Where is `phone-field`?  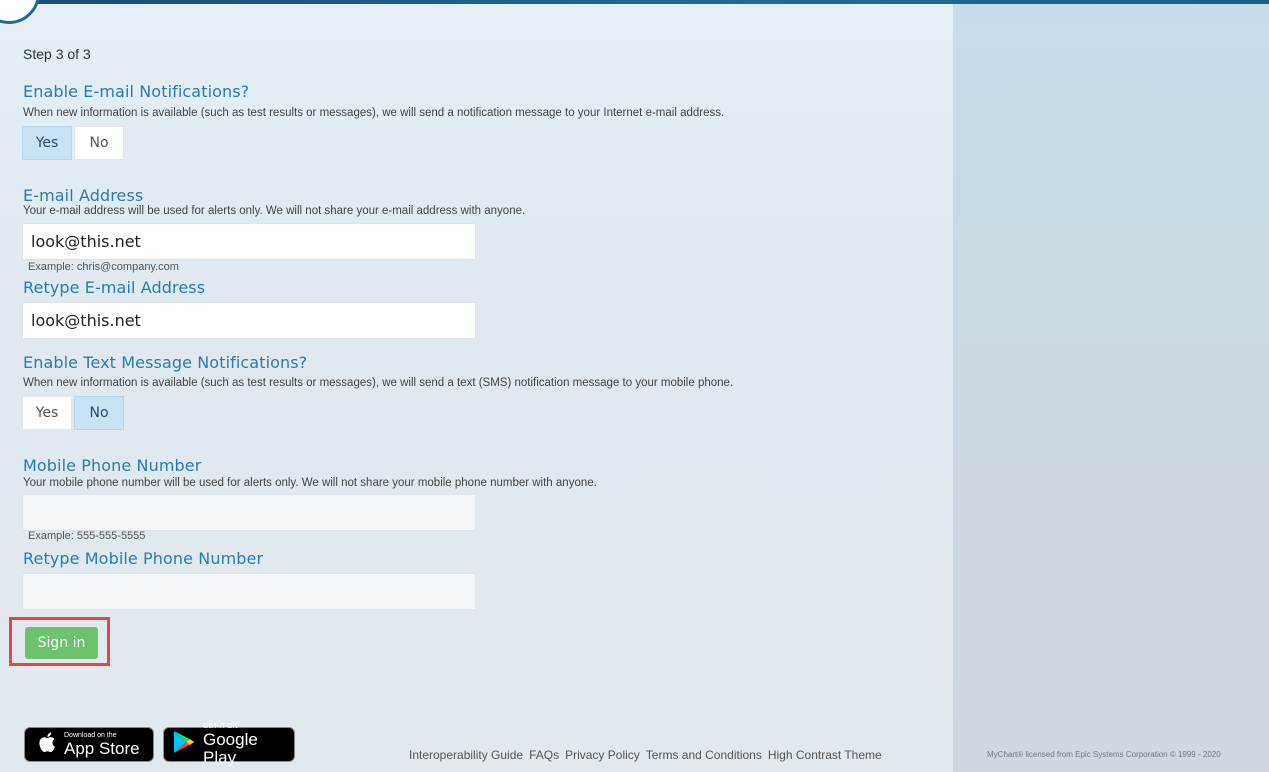 phone-field is located at coordinates (249, 512).